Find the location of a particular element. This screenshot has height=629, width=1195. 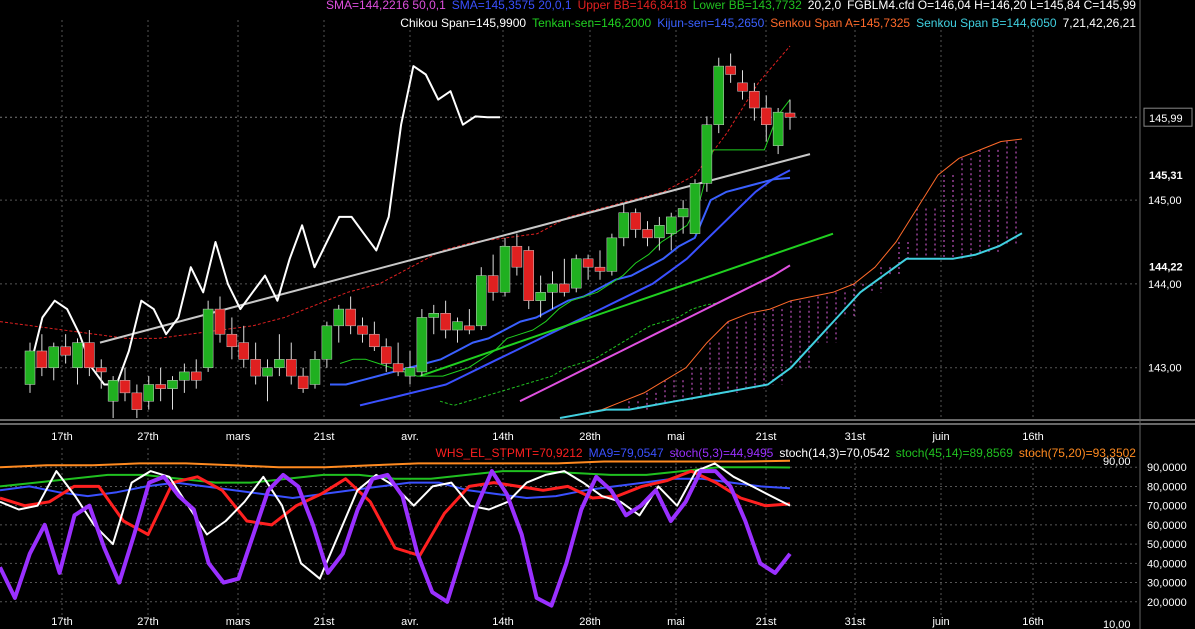

legend-item: stoch(75,20)=93,3502 is located at coordinates (1077, 453).